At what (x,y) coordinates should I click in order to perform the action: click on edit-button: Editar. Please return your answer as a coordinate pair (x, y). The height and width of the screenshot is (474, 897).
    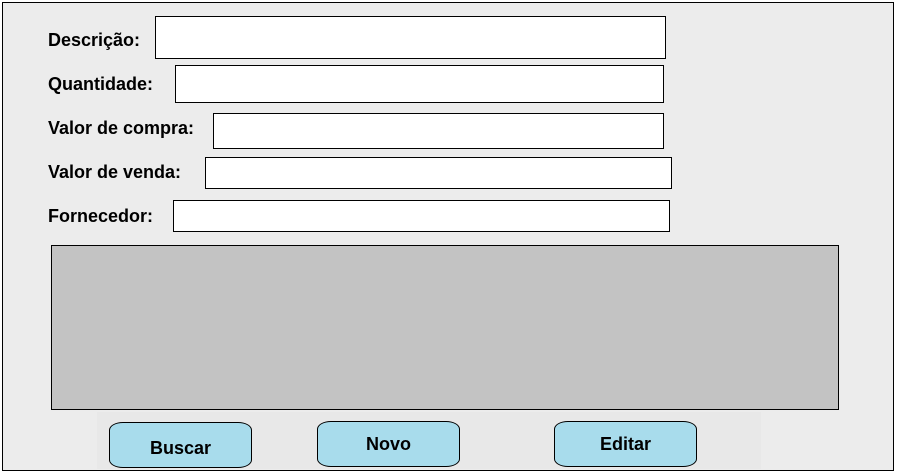
    Looking at the image, I should click on (625, 444).